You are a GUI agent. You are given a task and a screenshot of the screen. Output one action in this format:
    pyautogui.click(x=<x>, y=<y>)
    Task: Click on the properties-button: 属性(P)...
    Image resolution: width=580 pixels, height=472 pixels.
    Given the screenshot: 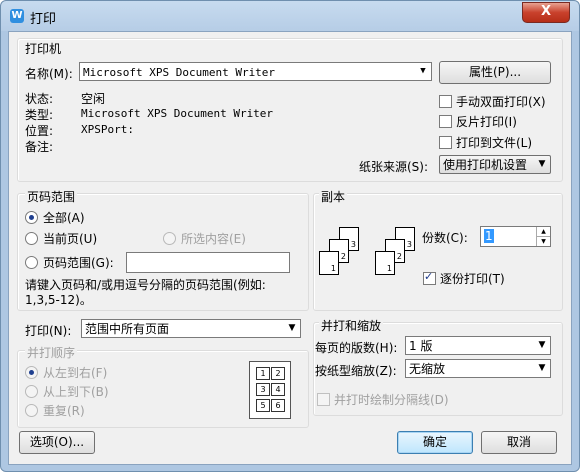 What is the action you would take?
    pyautogui.click(x=495, y=72)
    